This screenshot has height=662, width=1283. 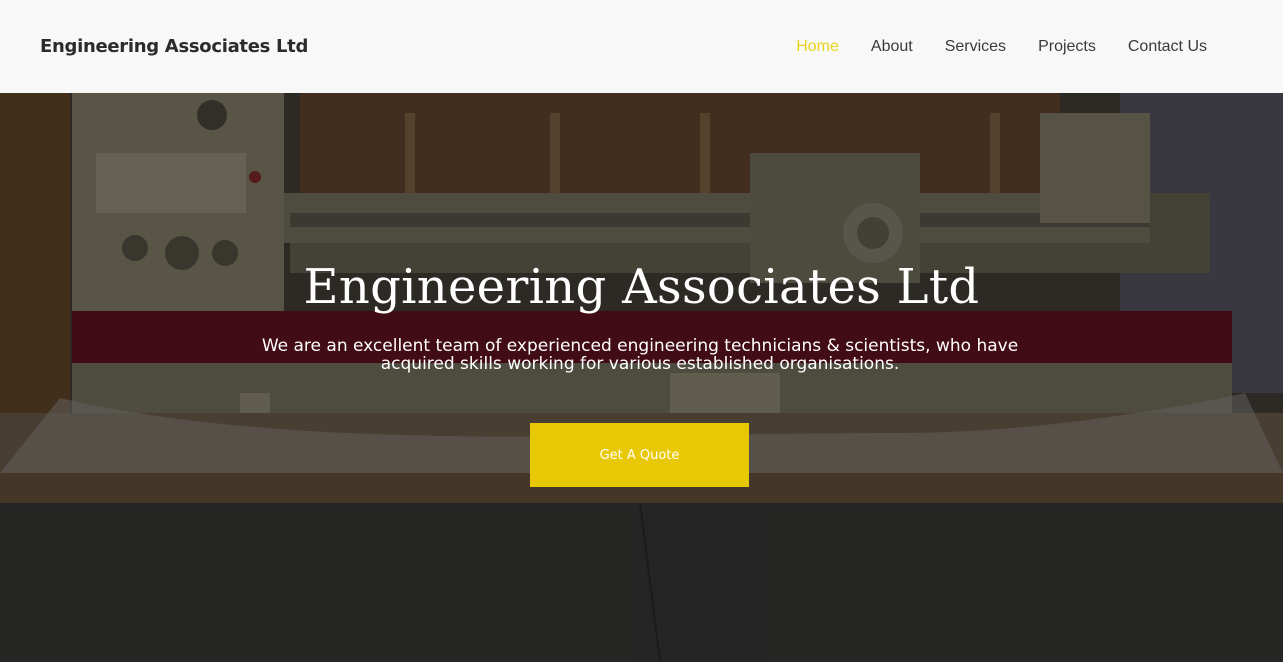 I want to click on nav-projects: Projects, so click(x=1067, y=47).